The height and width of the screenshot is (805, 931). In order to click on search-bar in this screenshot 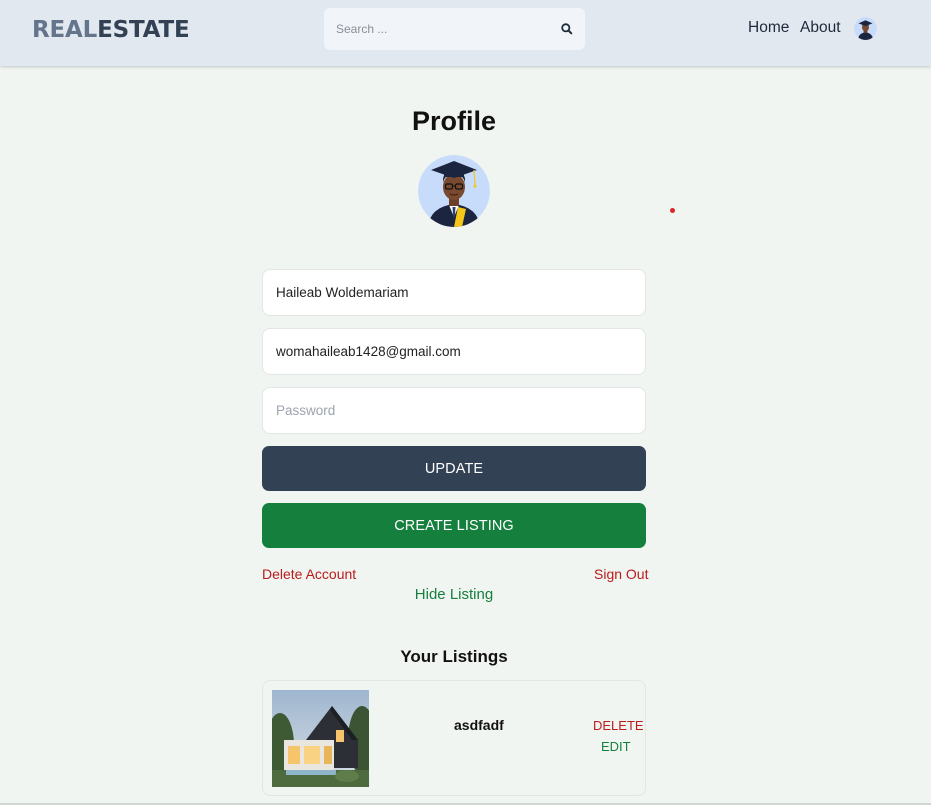, I will do `click(454, 29)`.